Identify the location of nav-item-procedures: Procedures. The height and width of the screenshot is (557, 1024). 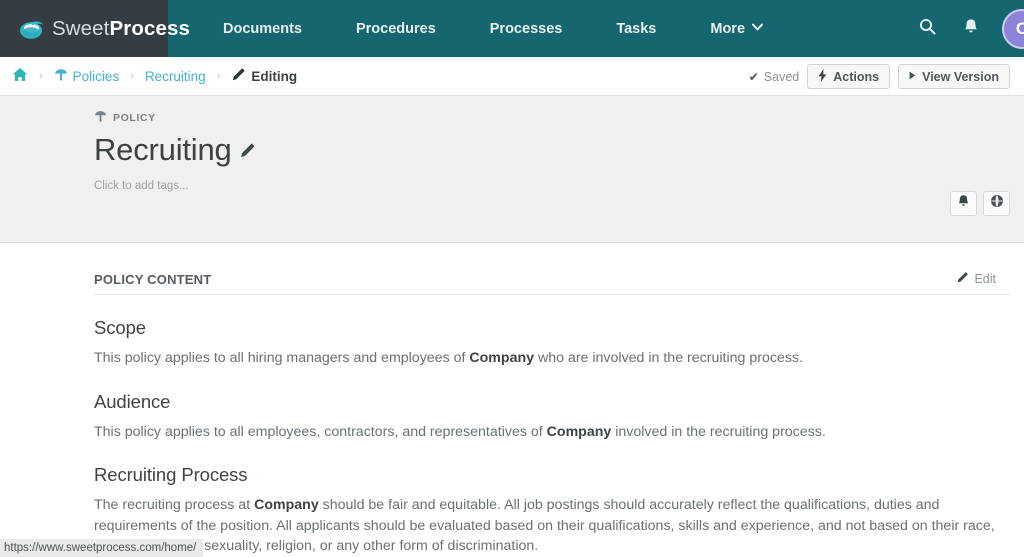
(396, 28).